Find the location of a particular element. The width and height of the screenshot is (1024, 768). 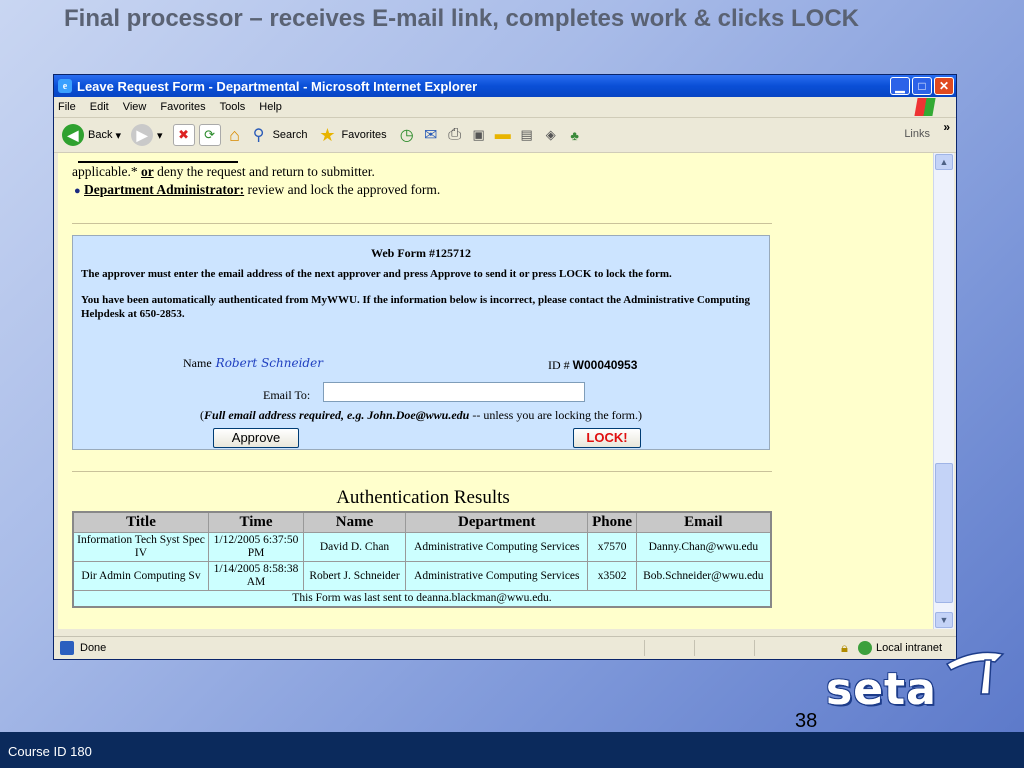

refresh-icon: ⟳ is located at coordinates (209, 135).